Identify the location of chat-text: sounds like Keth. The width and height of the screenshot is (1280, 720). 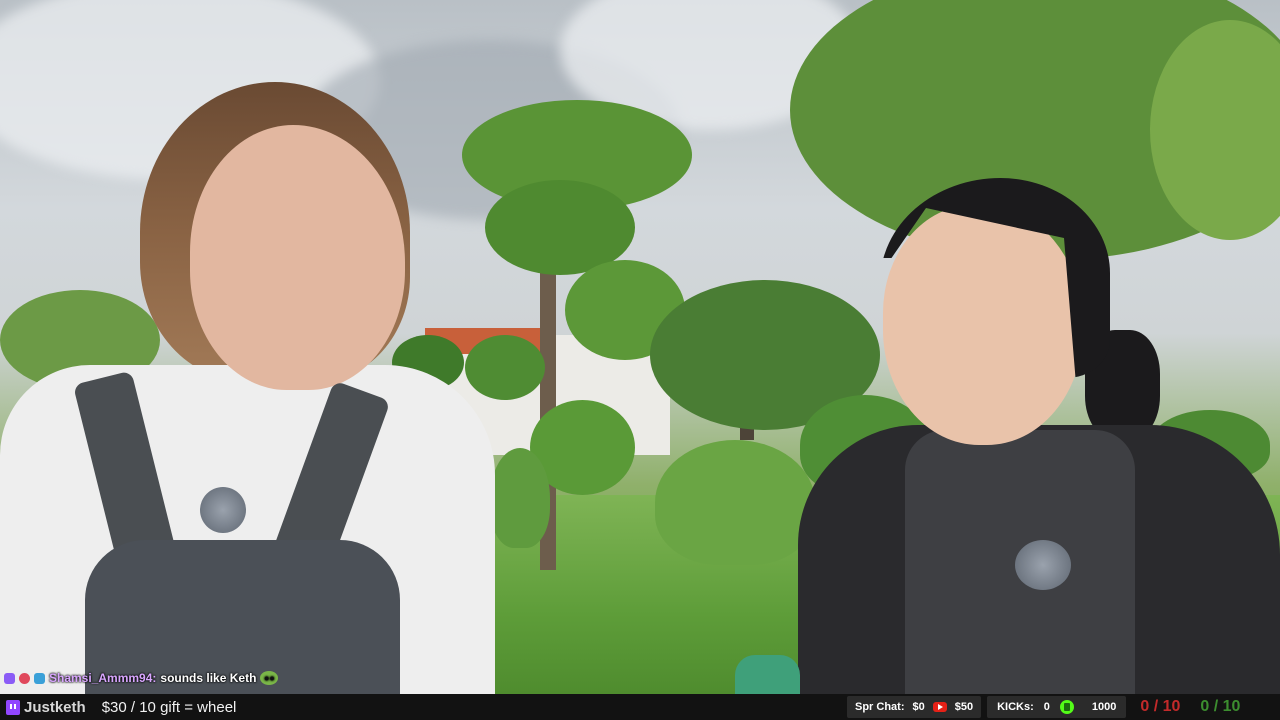
(208, 678).